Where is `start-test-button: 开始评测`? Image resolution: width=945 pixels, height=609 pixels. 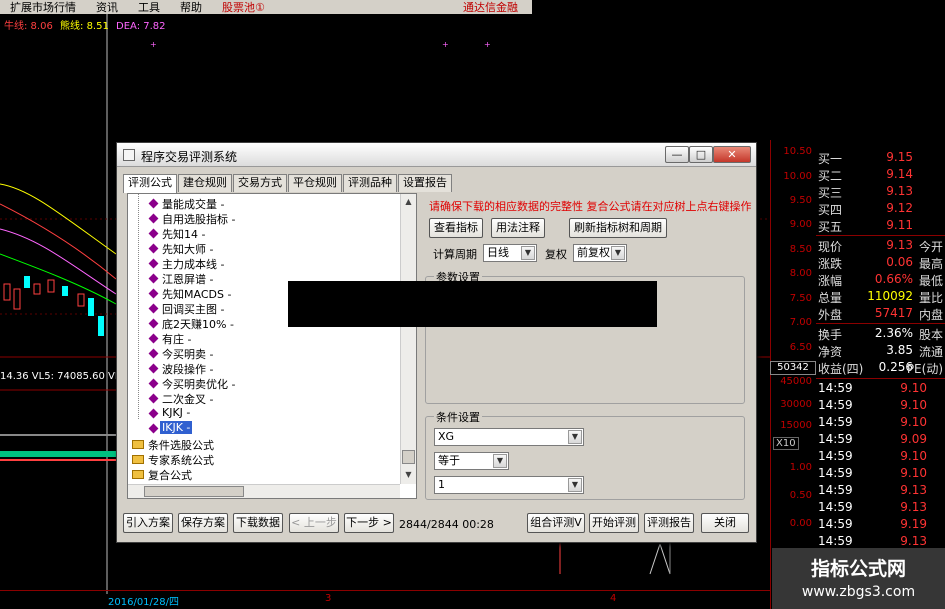
start-test-button: 开始评测 is located at coordinates (614, 523).